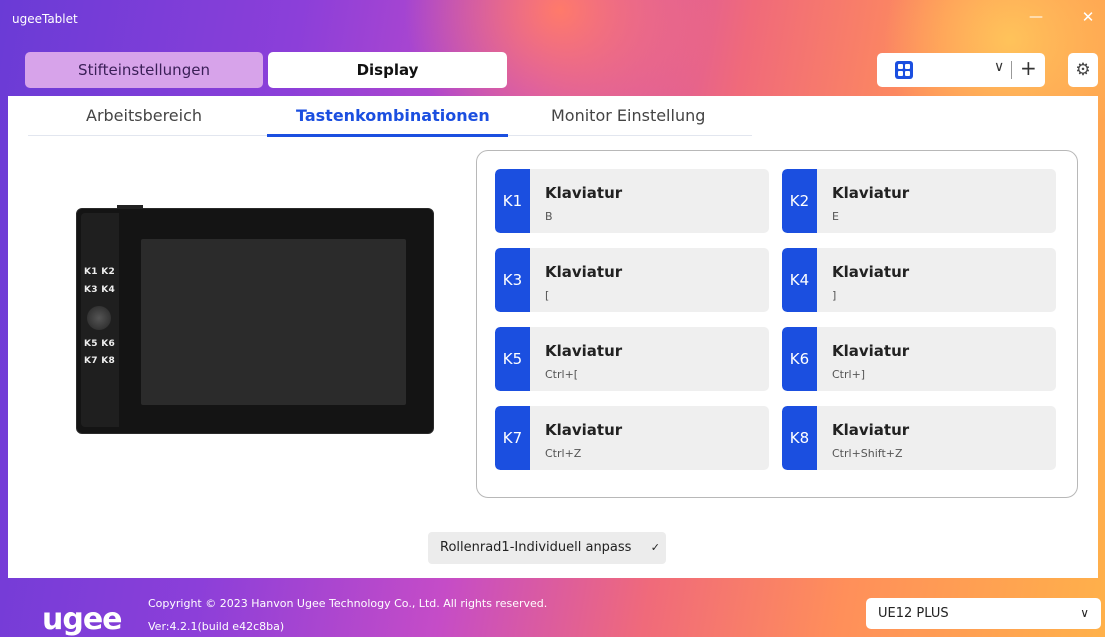  Describe the element at coordinates (562, 374) in the screenshot. I see `key-shortcut: Ctrl+[` at that location.